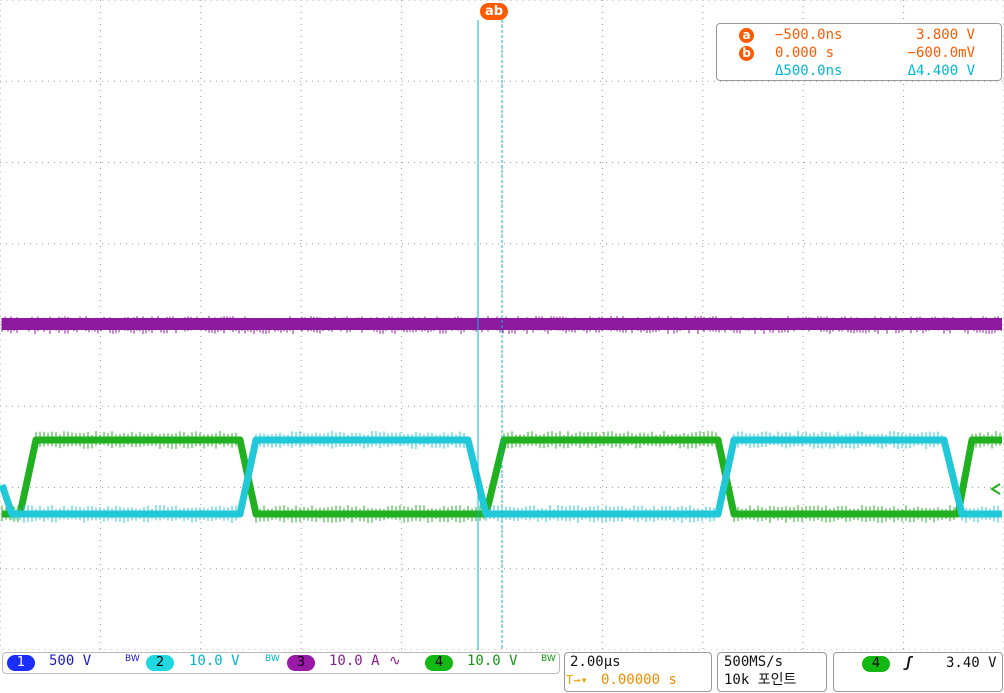 This screenshot has width=1004, height=693. Describe the element at coordinates (132, 659) in the screenshot. I see `channel-1-bw-icon: BW` at that location.